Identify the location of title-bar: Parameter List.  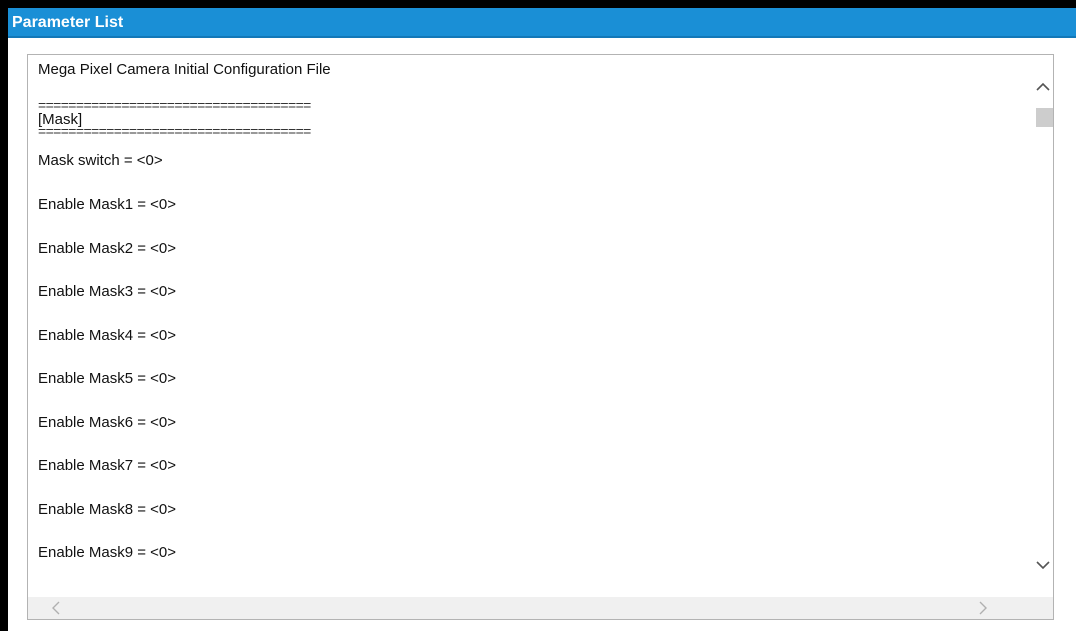
(542, 23).